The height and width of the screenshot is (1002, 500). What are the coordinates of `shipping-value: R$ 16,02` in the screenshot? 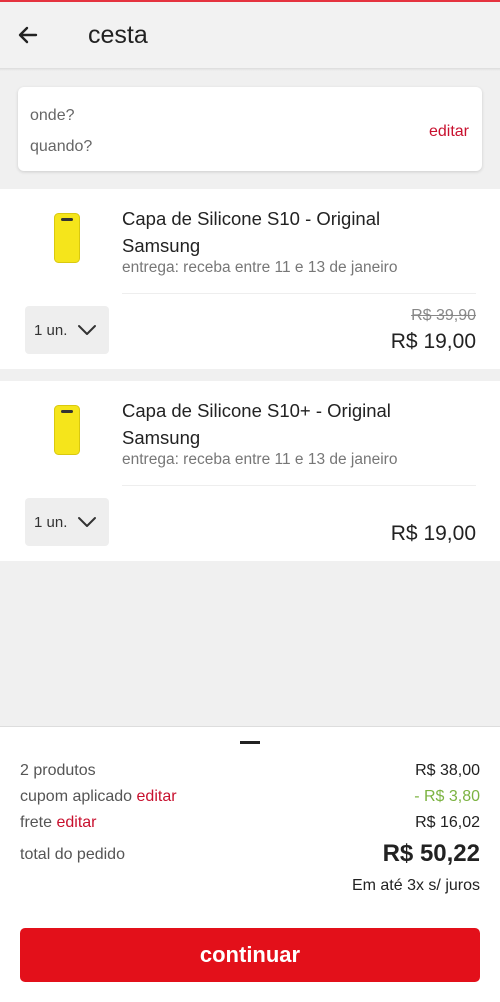 It's located at (447, 822).